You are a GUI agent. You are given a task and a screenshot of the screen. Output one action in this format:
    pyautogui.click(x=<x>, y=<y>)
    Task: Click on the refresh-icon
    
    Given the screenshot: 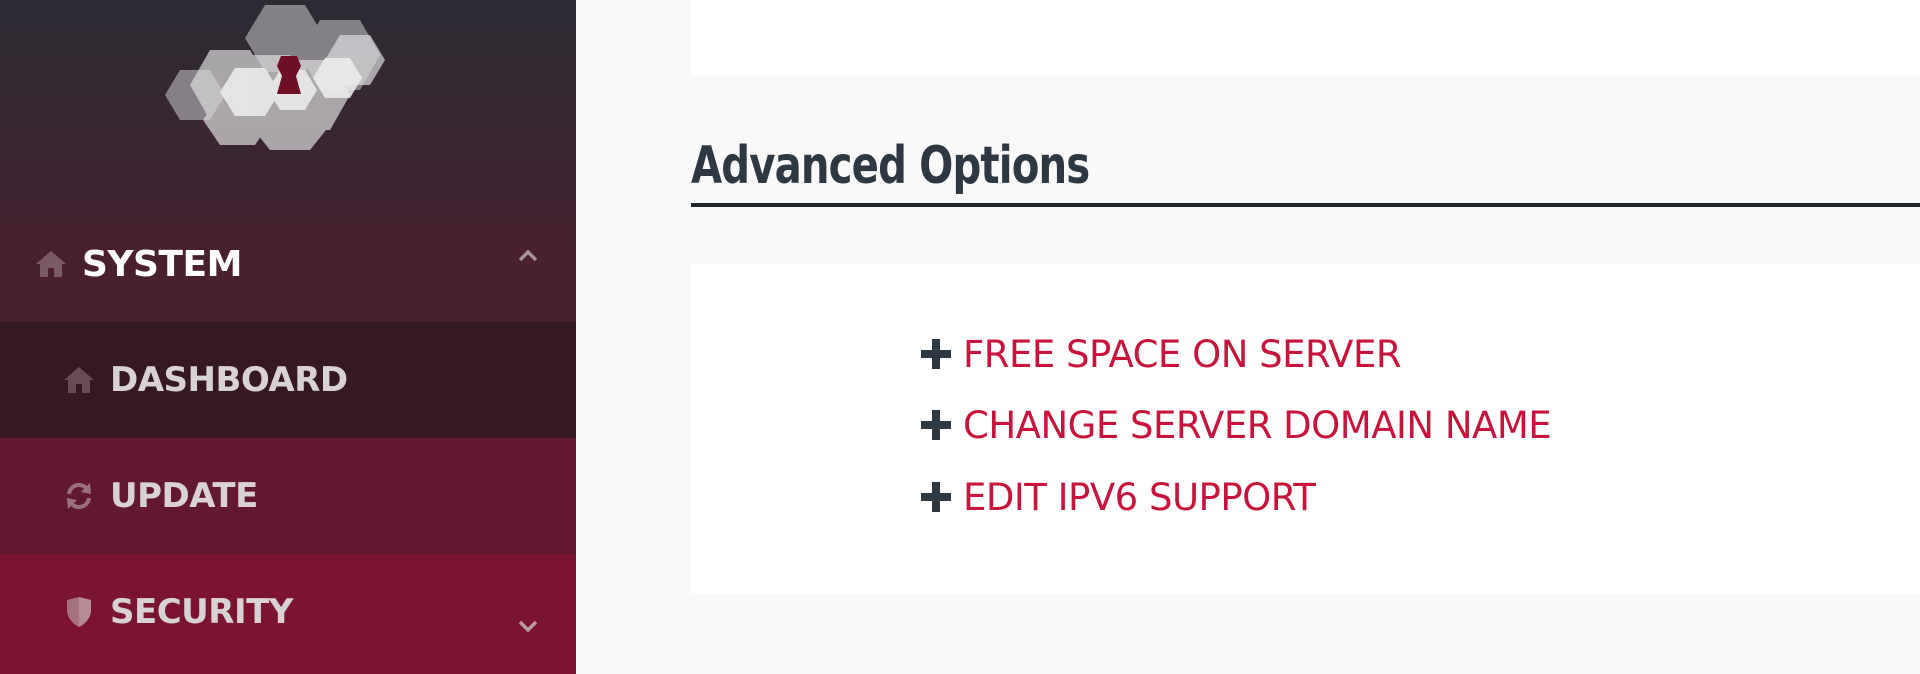 What is the action you would take?
    pyautogui.click(x=79, y=496)
    